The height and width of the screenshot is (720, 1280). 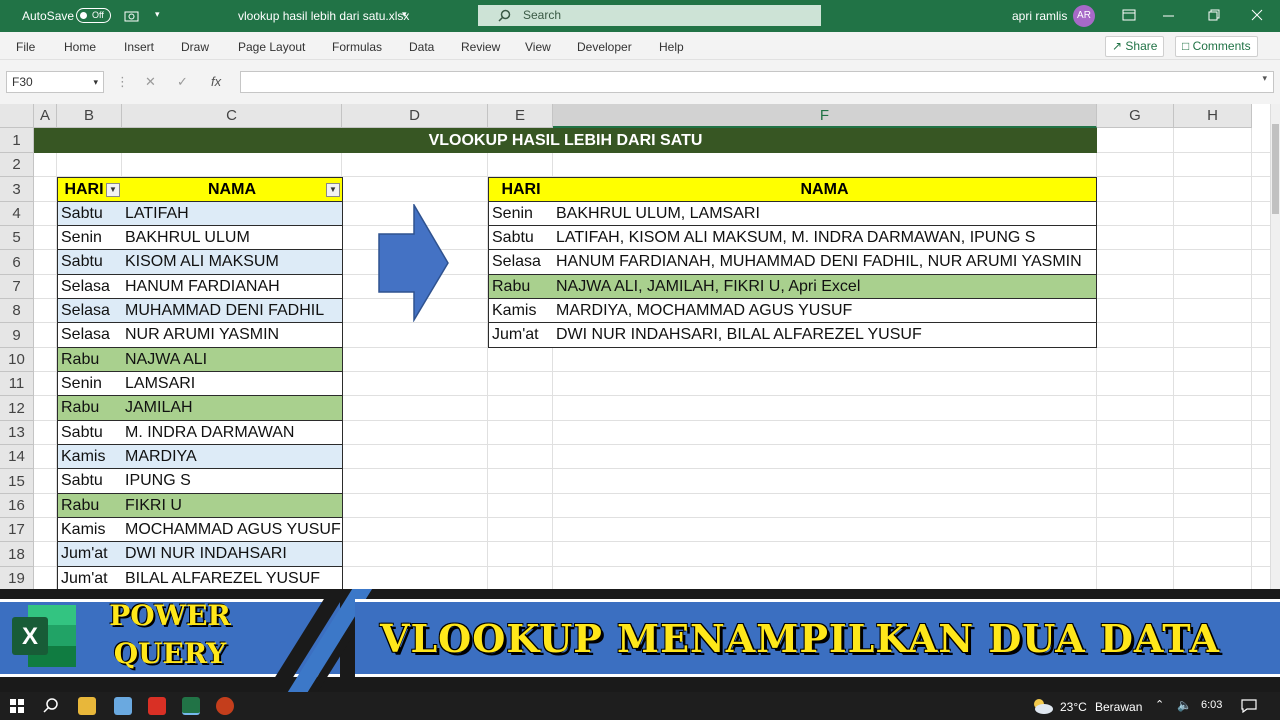 What do you see at coordinates (421, 47) in the screenshot?
I see `tab-data: Data` at bounding box center [421, 47].